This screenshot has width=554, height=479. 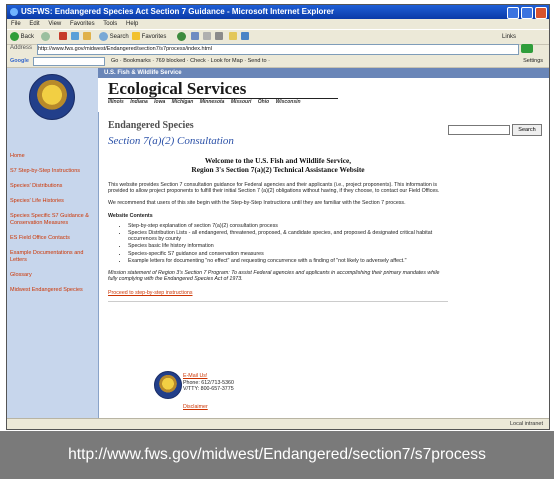 I want to click on proceed-link: Proceed to step-by-step instructions, so click(x=278, y=293).